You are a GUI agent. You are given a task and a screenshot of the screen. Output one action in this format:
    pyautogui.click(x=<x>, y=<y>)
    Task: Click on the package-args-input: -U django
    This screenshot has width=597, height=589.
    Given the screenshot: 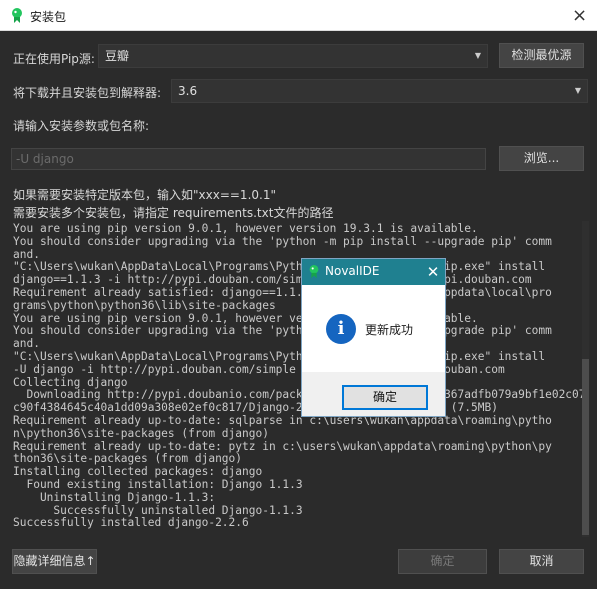 What is the action you would take?
    pyautogui.click(x=248, y=159)
    